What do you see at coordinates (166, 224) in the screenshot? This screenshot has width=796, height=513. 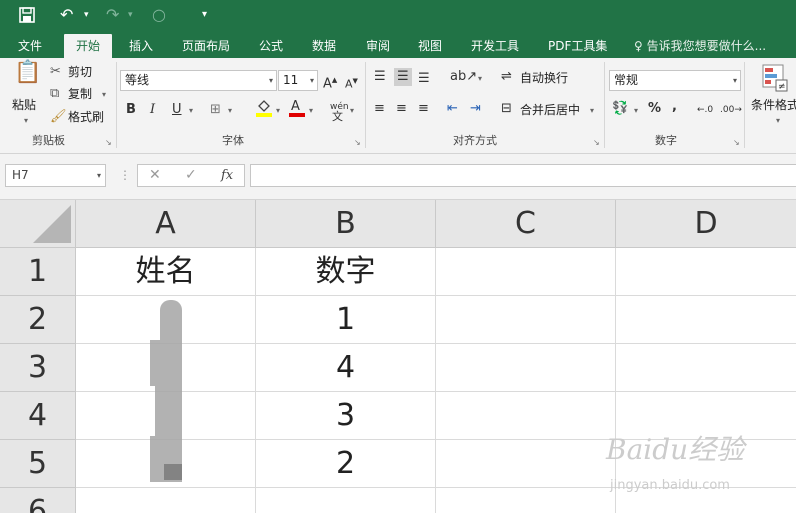 I see `column-header-a: A` at bounding box center [166, 224].